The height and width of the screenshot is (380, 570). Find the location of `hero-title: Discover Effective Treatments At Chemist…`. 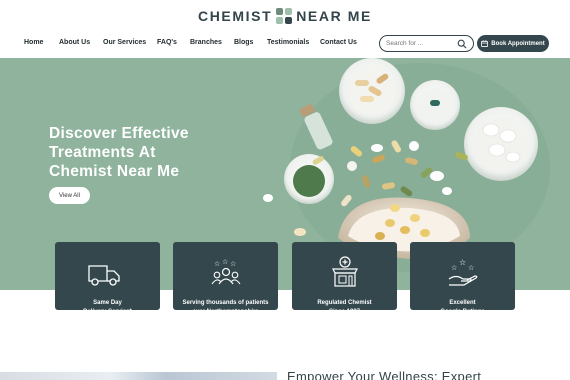

hero-title: Discover Effective Treatments At Chemist… is located at coordinates (149, 152).